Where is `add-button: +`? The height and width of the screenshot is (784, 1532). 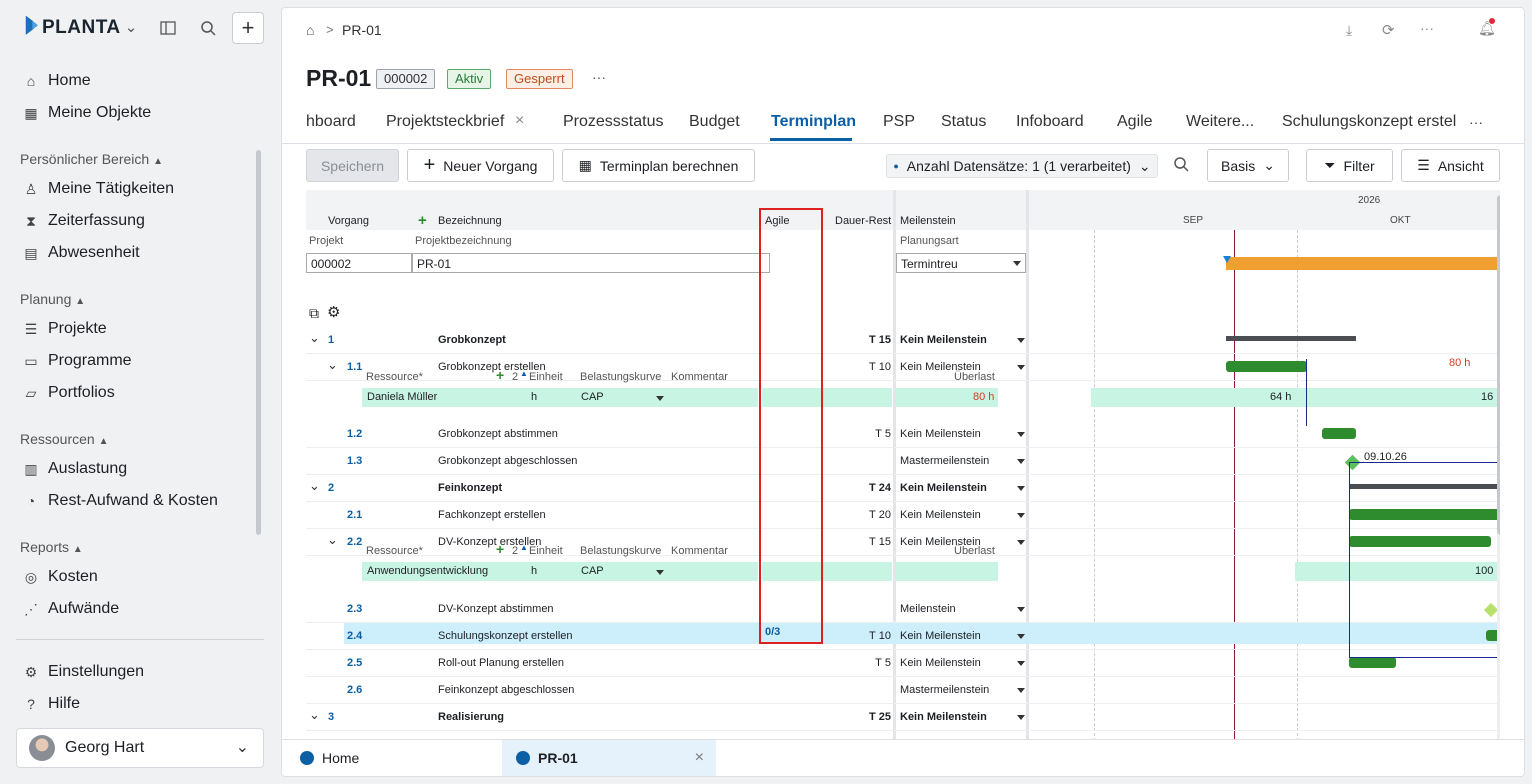
add-button: + is located at coordinates (248, 28).